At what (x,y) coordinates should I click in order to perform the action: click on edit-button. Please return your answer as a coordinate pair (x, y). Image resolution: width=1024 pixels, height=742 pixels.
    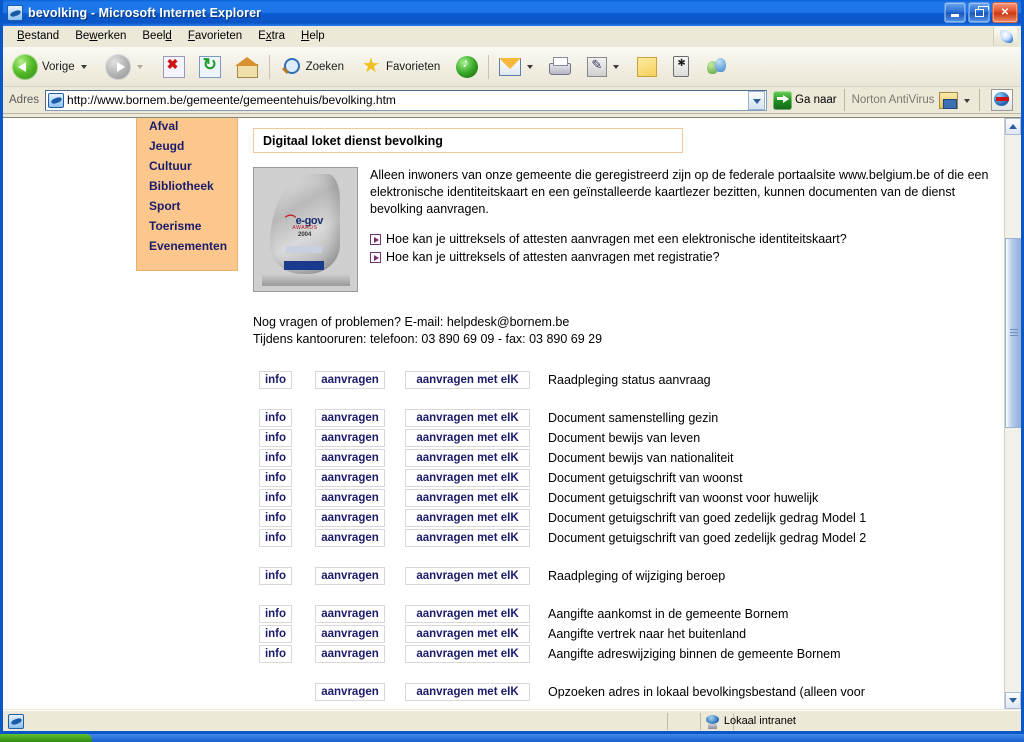
    Looking at the image, I should click on (604, 67).